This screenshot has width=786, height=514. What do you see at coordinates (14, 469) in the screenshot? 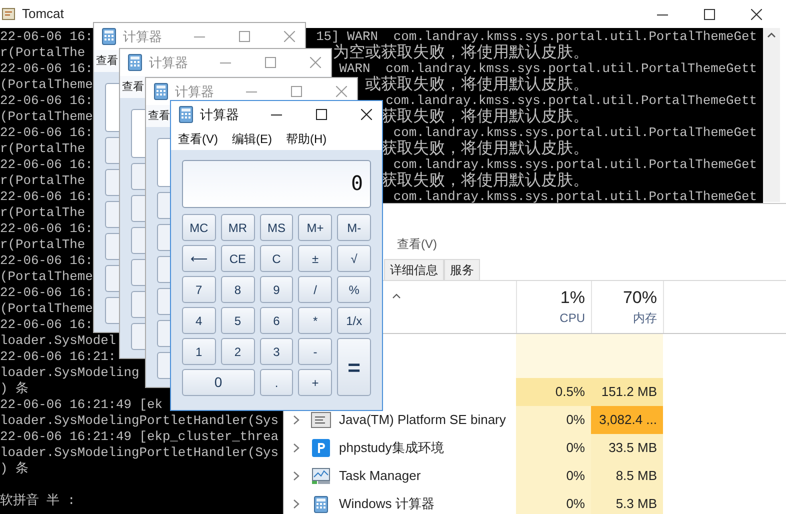
I see `console-line: ) 条` at bounding box center [14, 469].